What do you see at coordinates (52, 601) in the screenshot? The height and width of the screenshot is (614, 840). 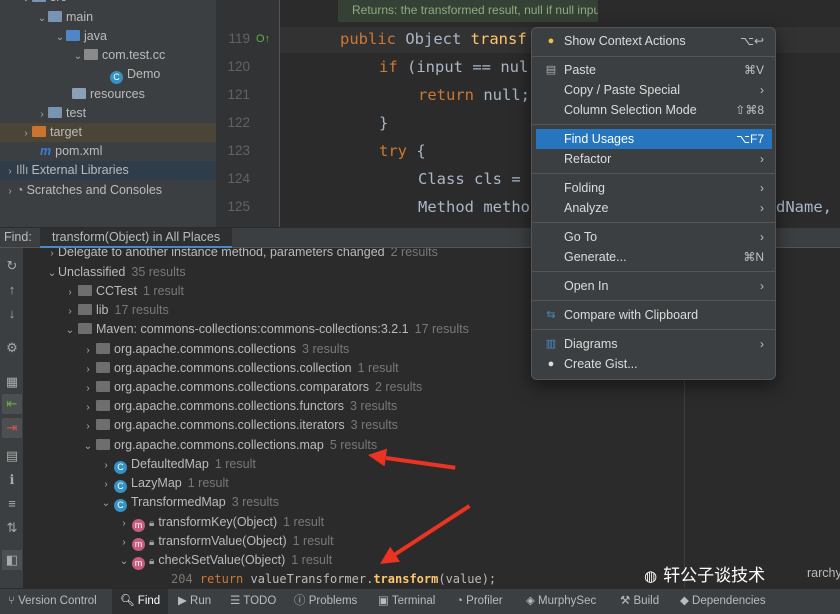 I see `tab-version-control: ⑂ Version Control` at bounding box center [52, 601].